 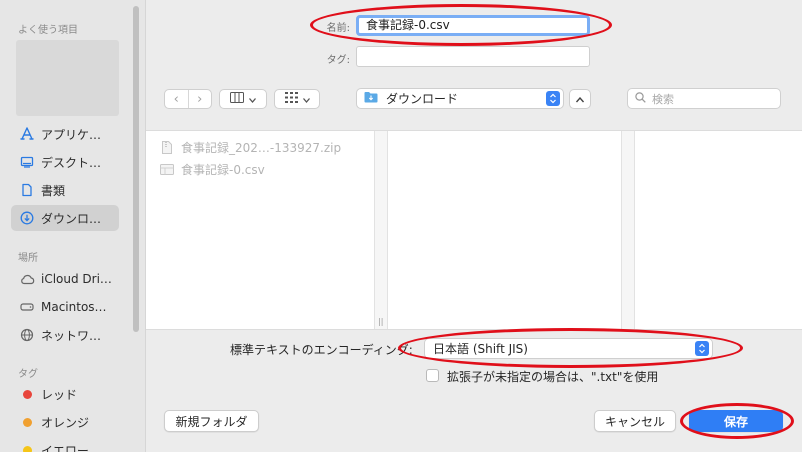 What do you see at coordinates (27, 394) in the screenshot?
I see `red-tag-dot-icon` at bounding box center [27, 394].